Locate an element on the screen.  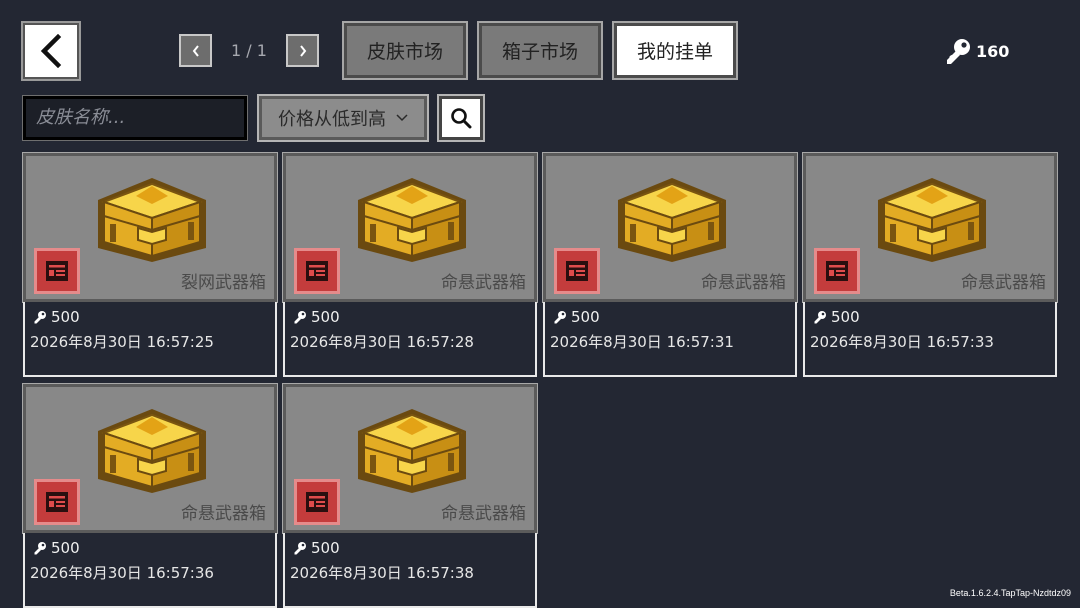
next-page-button is located at coordinates (302, 50).